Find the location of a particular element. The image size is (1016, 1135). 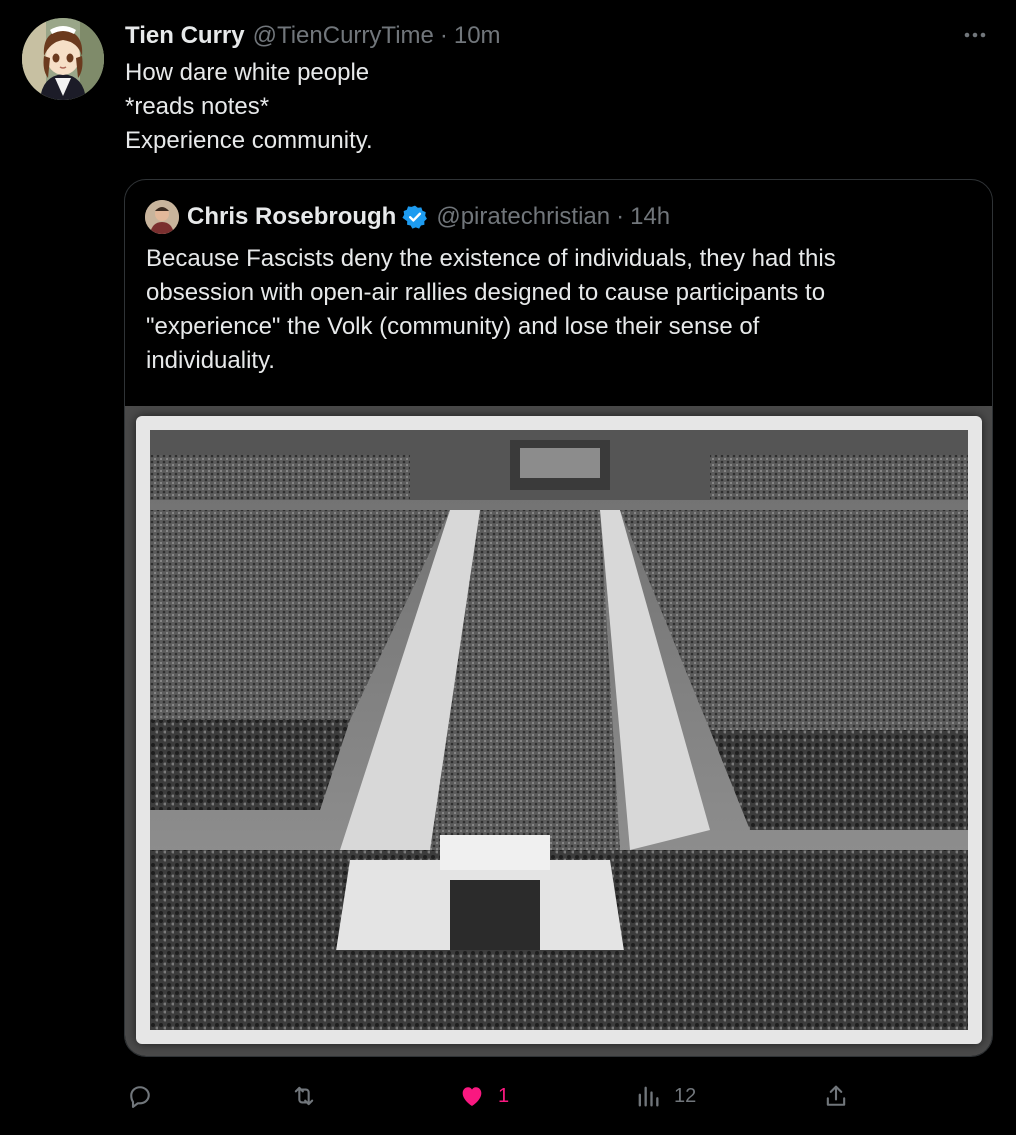

views-icon is located at coordinates (648, 1096).